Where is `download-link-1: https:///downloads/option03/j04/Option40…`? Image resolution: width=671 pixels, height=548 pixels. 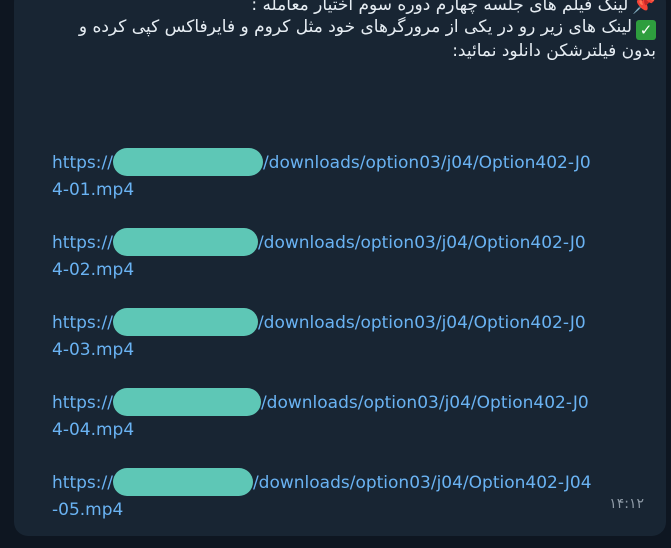
download-link-1: https:///downloads/option03/j04/Option40… is located at coordinates (322, 176).